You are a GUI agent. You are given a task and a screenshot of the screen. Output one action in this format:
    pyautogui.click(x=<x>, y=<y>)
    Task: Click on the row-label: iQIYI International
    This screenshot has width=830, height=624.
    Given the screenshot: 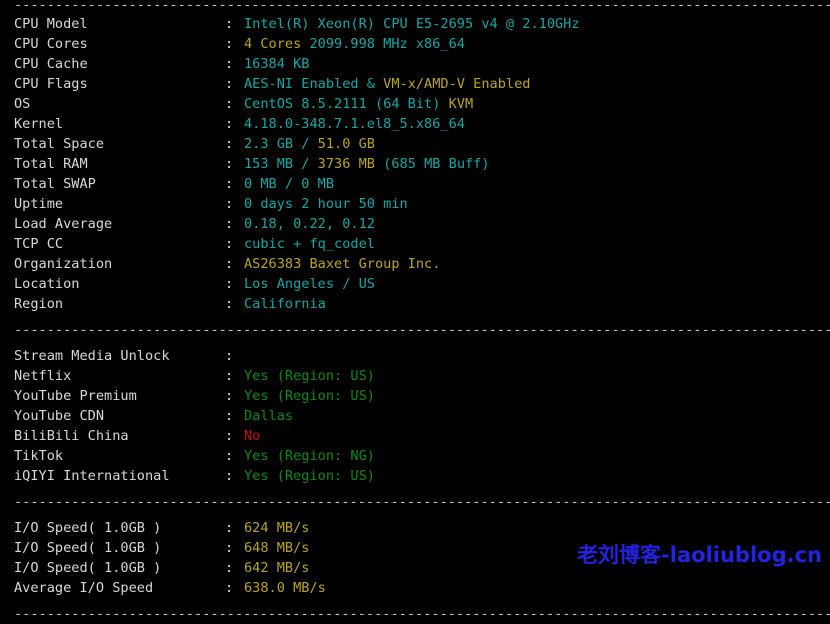 What is the action you would take?
    pyautogui.click(x=92, y=476)
    